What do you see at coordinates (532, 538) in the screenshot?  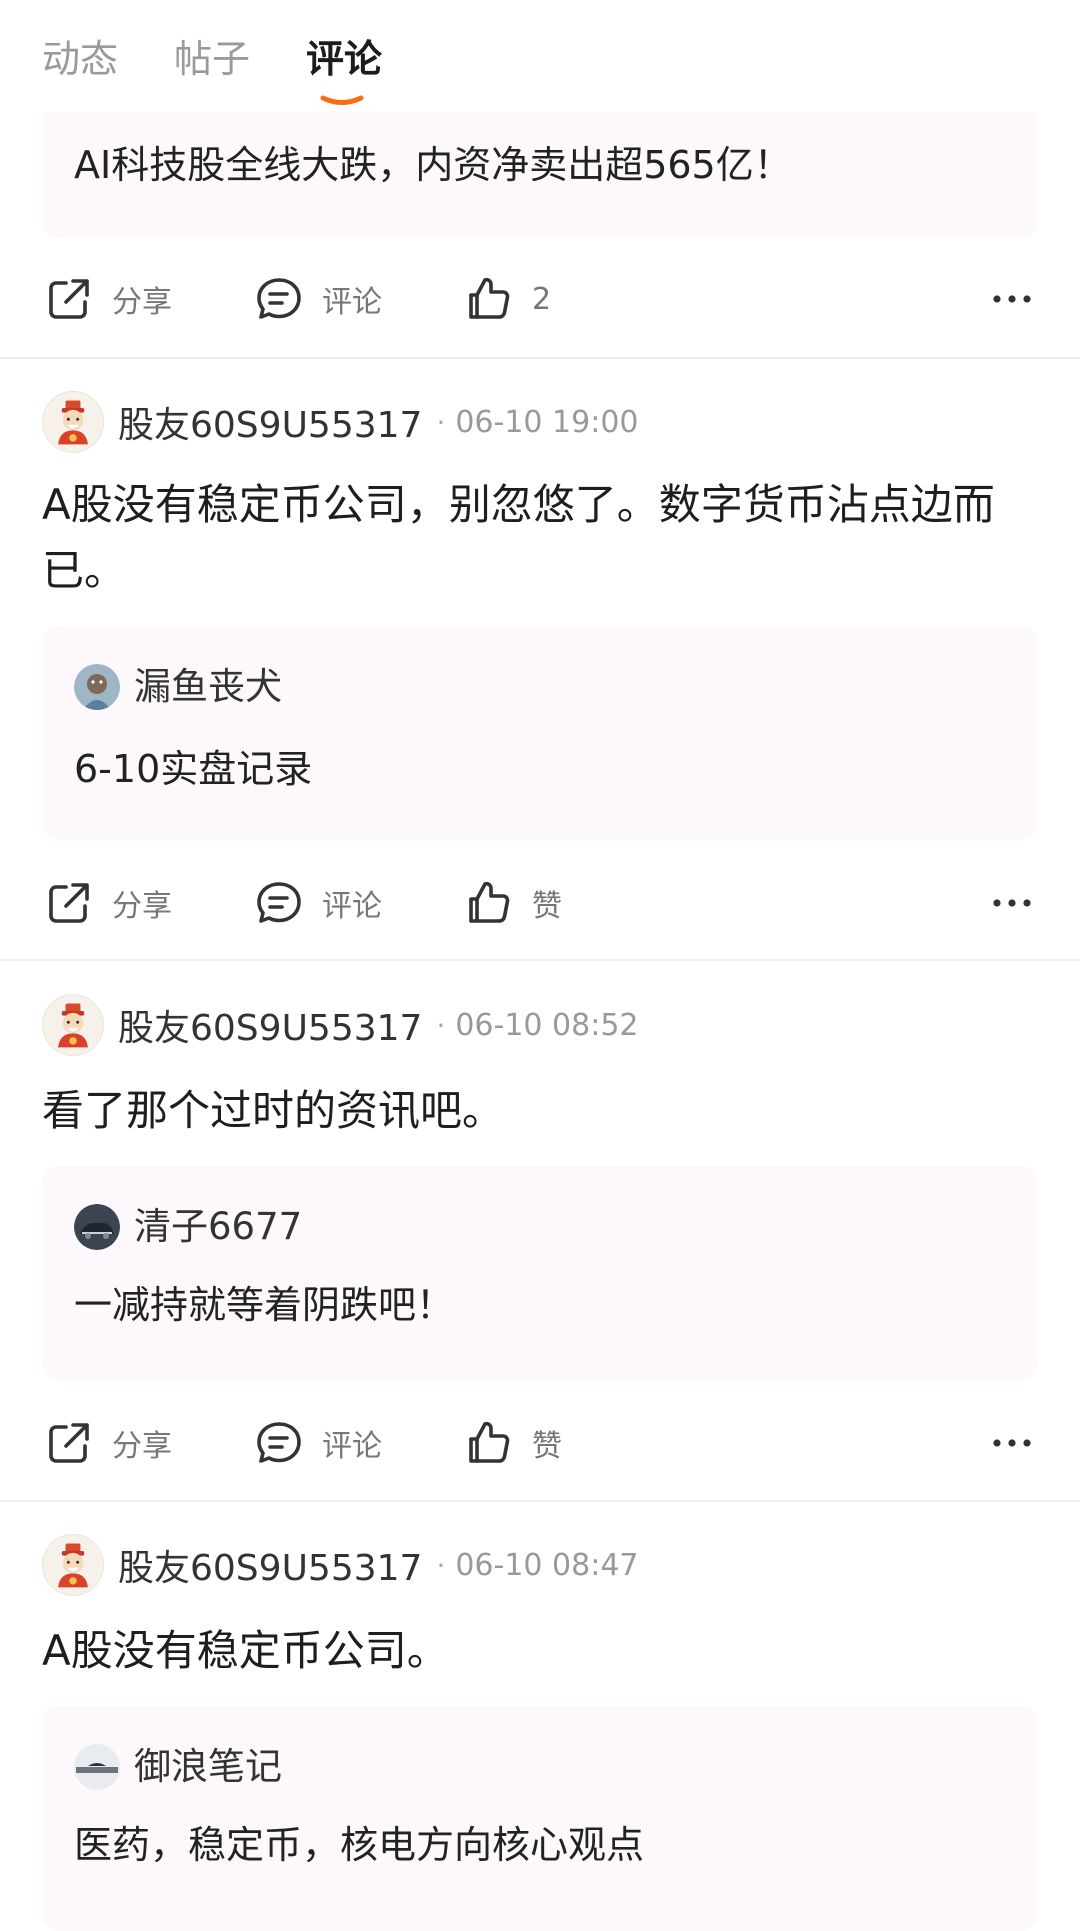 I see `comment-text: A股没有稳定币公司，别忽悠了。数字货币沾点边而已。` at bounding box center [532, 538].